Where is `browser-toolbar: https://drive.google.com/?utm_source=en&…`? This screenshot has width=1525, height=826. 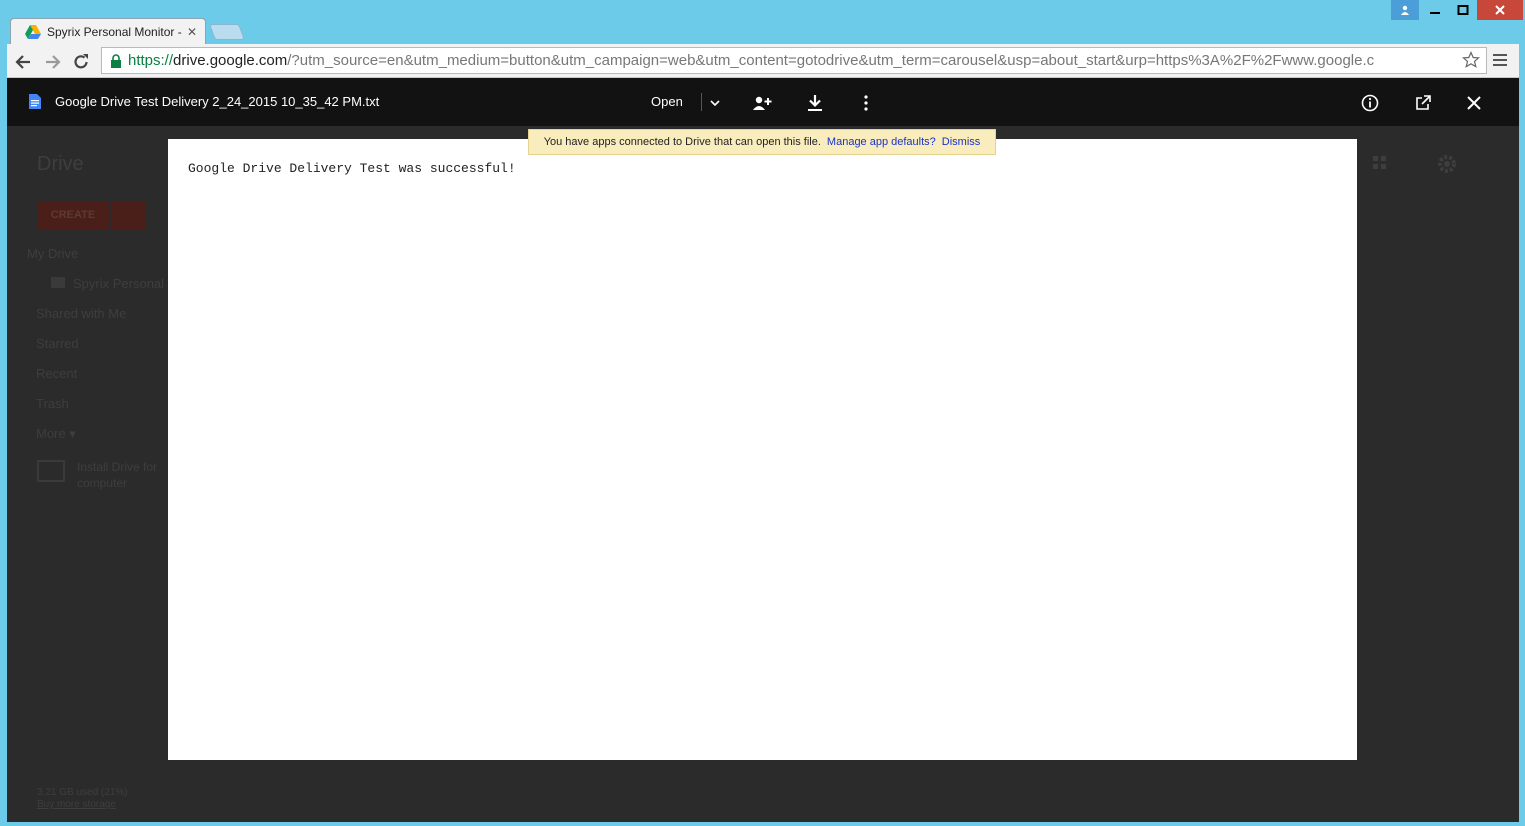 browser-toolbar: https://drive.google.com/?utm_source=en&… is located at coordinates (763, 61).